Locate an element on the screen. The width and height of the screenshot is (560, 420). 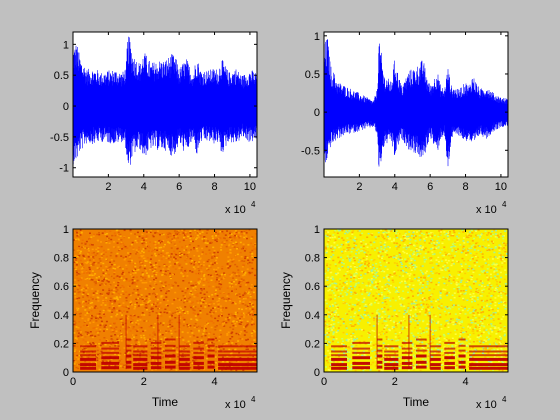
x-tick-label: 4 is located at coordinates (395, 187).